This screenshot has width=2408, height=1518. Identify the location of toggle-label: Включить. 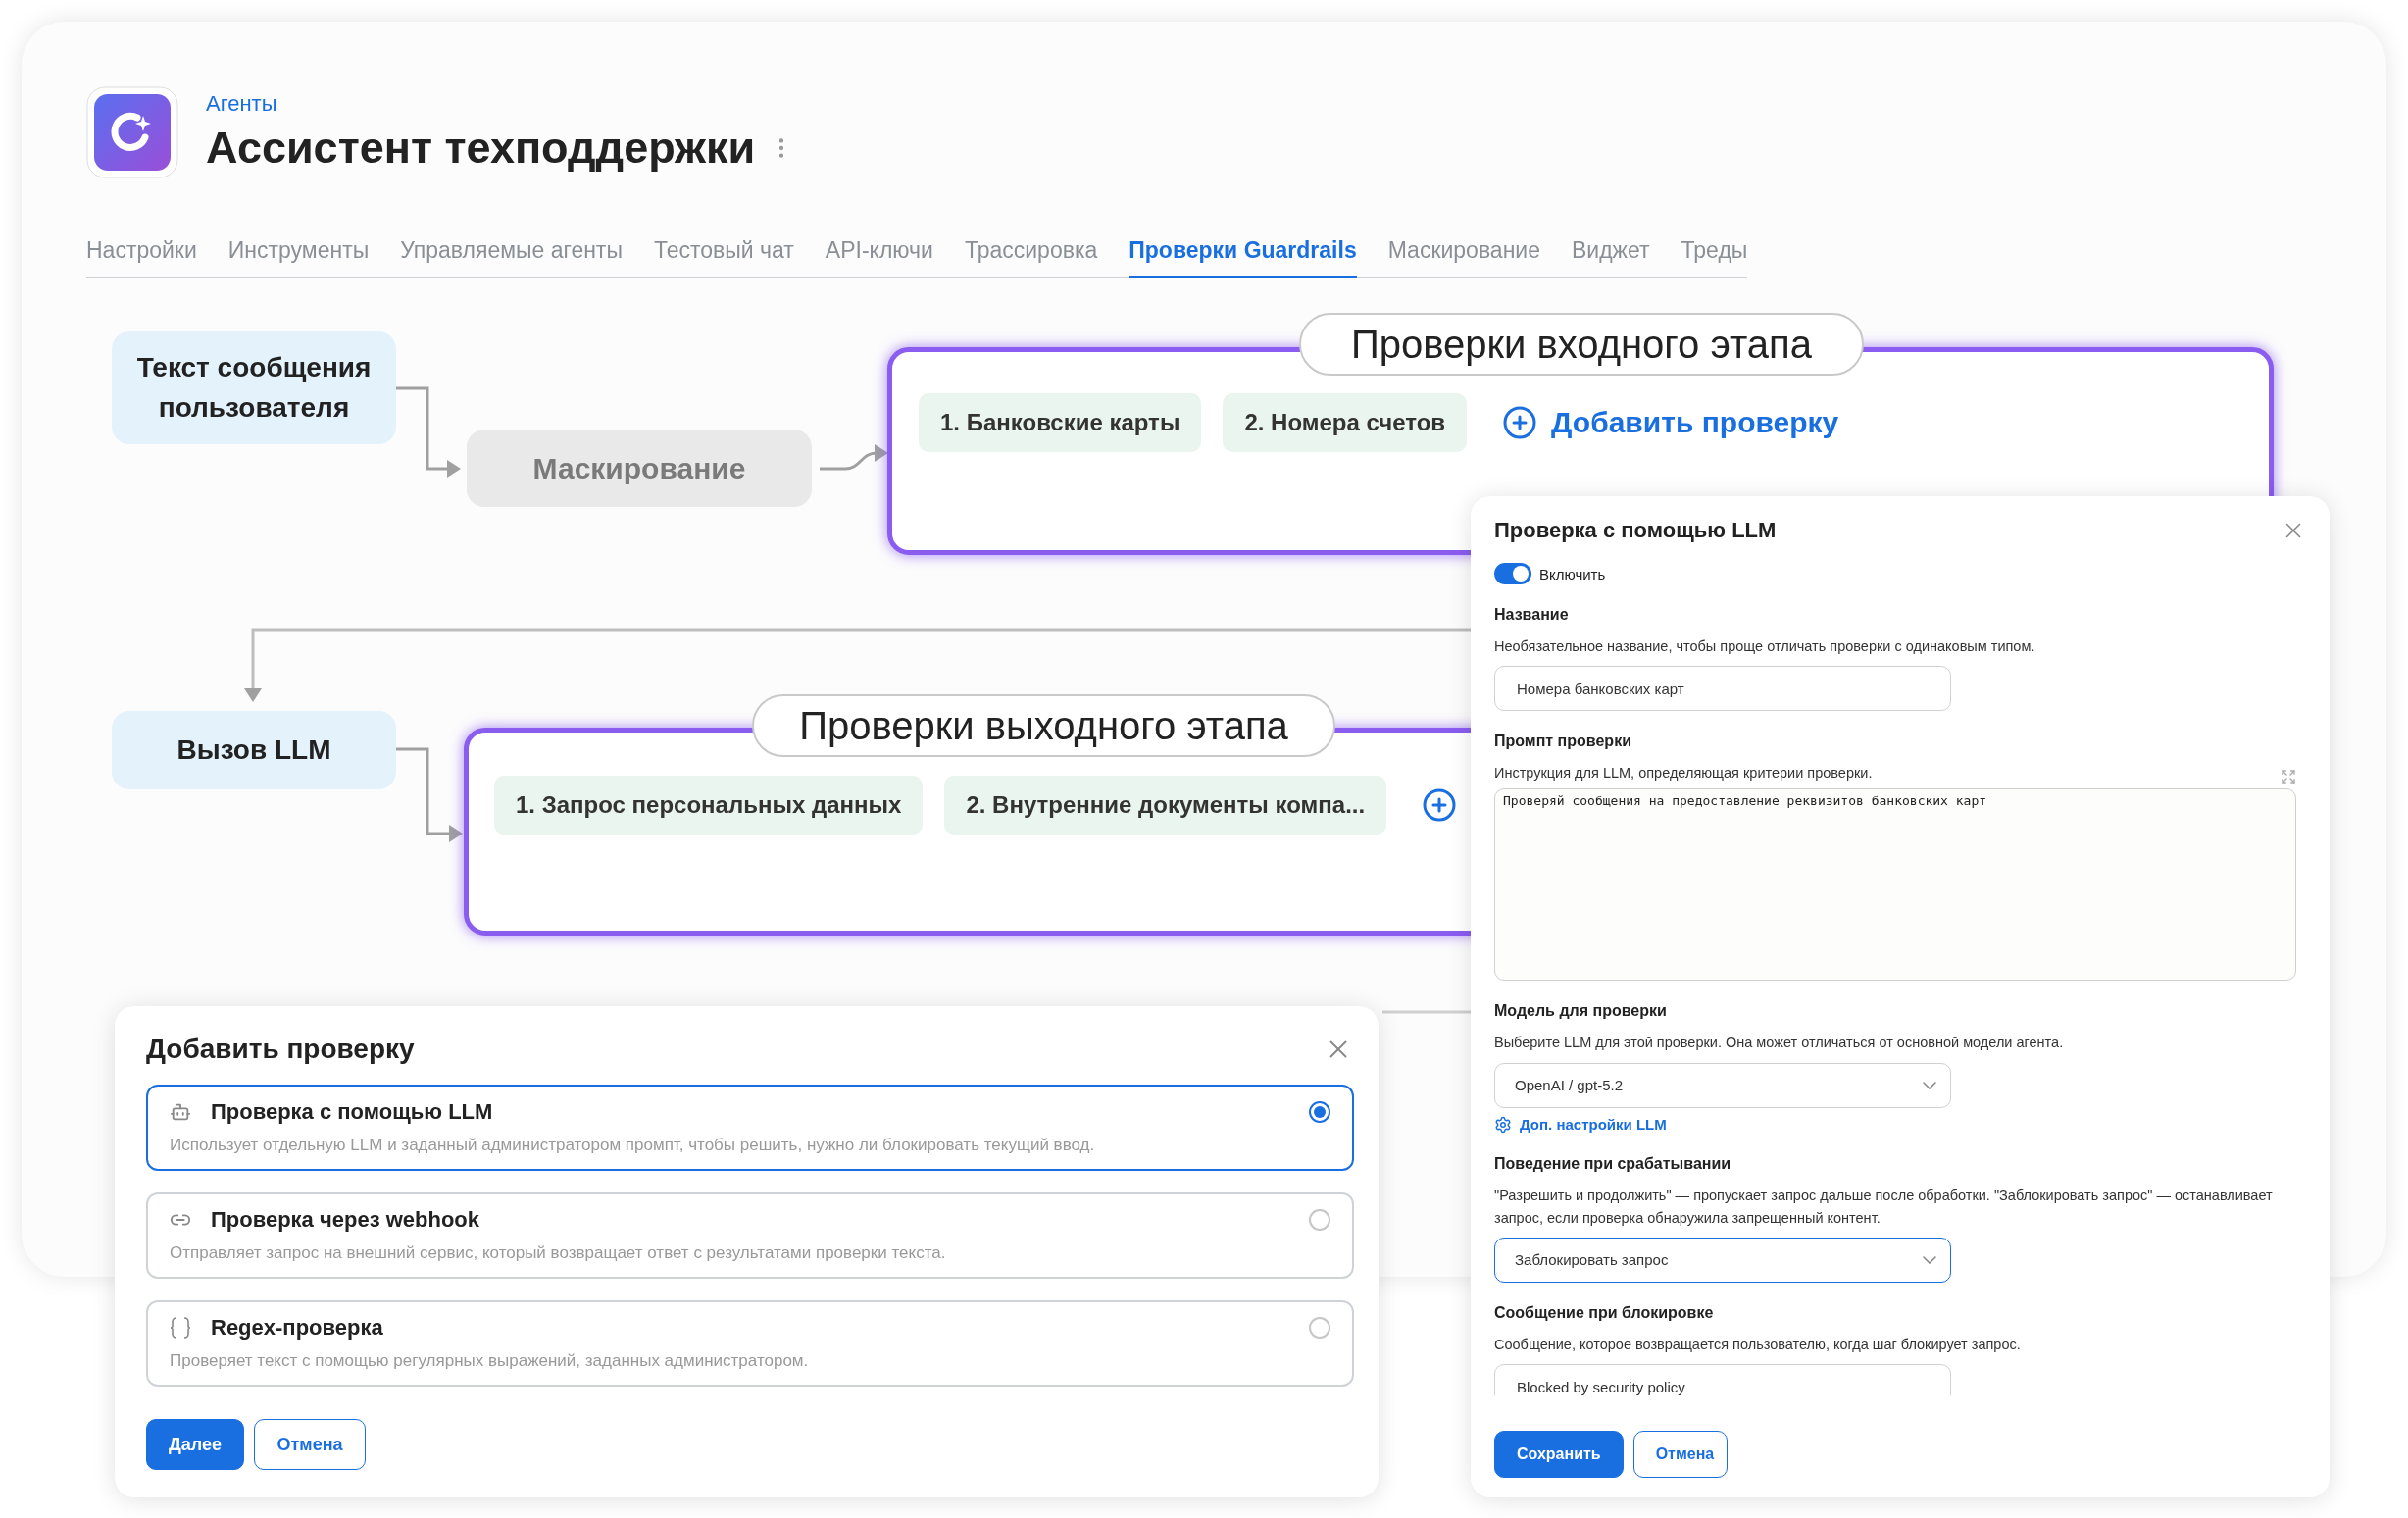
(1572, 574).